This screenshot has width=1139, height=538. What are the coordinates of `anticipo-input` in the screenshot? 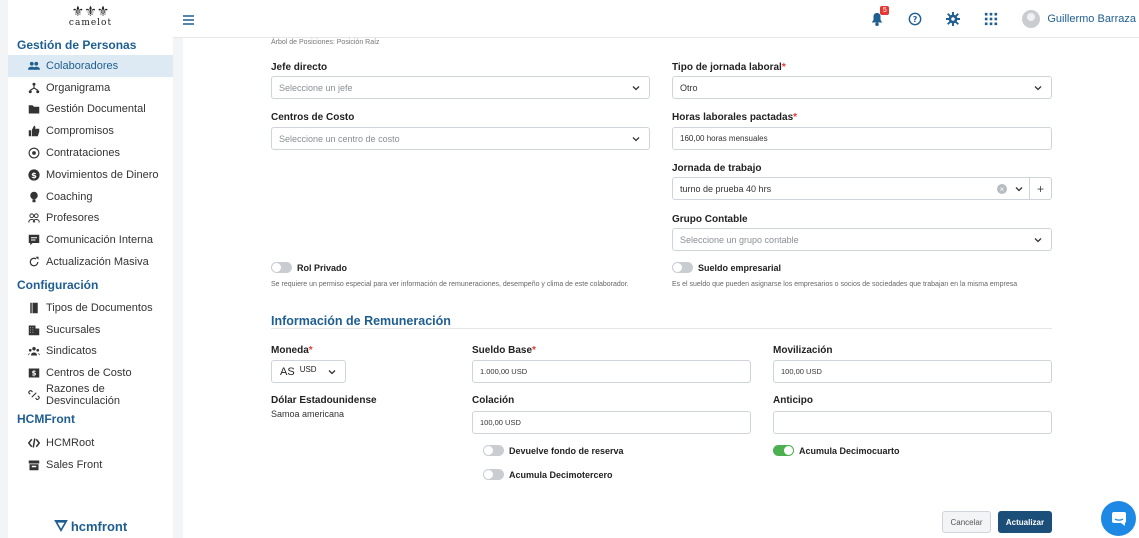 It's located at (912, 422).